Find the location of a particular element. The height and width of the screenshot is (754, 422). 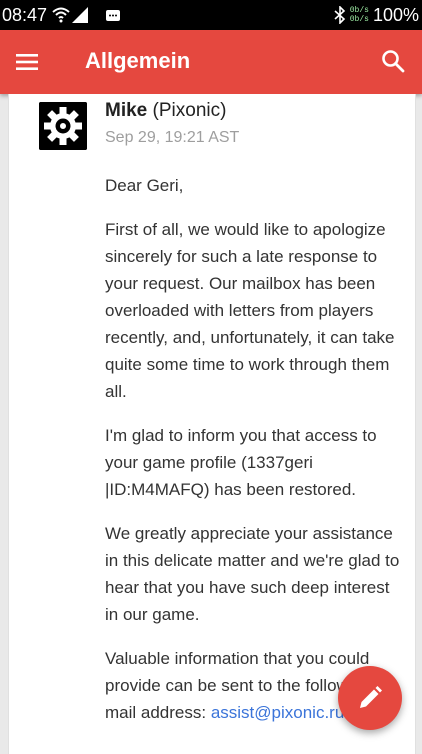

signal-icon is located at coordinates (80, 15).